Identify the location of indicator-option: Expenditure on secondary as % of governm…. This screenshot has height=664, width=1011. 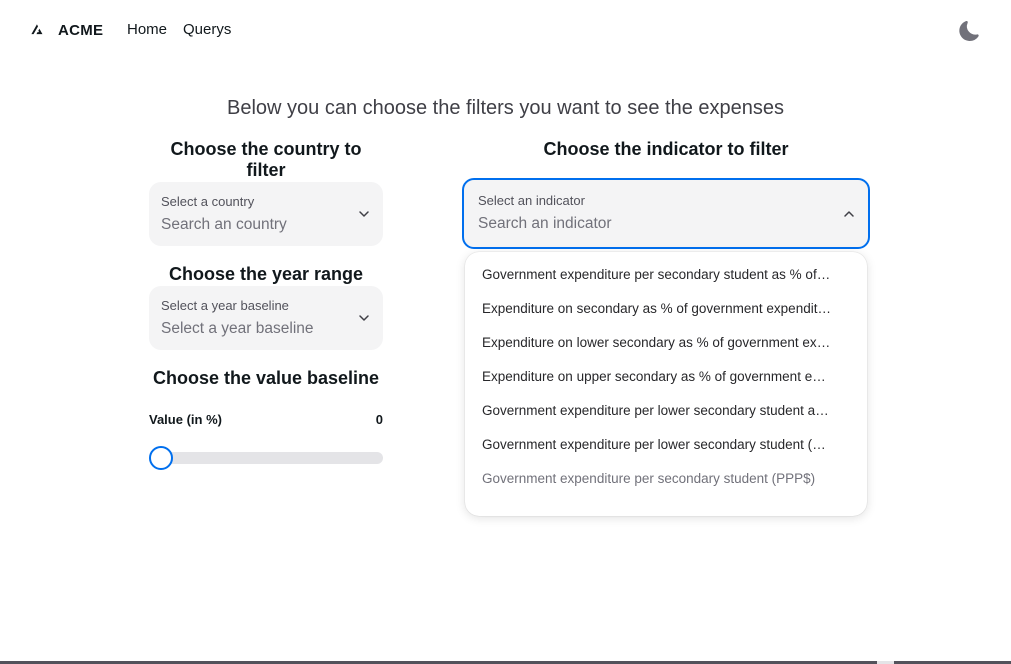
(657, 309).